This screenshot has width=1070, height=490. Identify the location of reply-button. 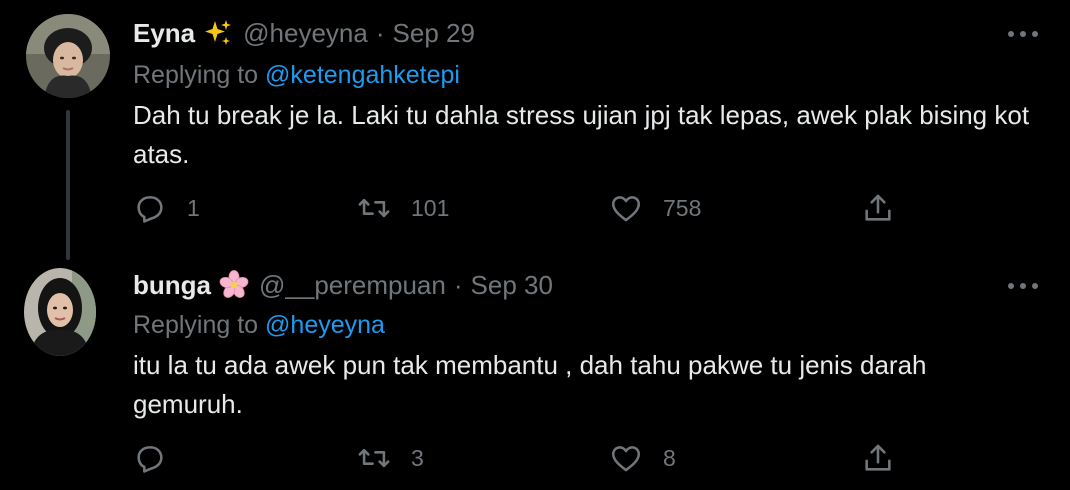
(150, 458).